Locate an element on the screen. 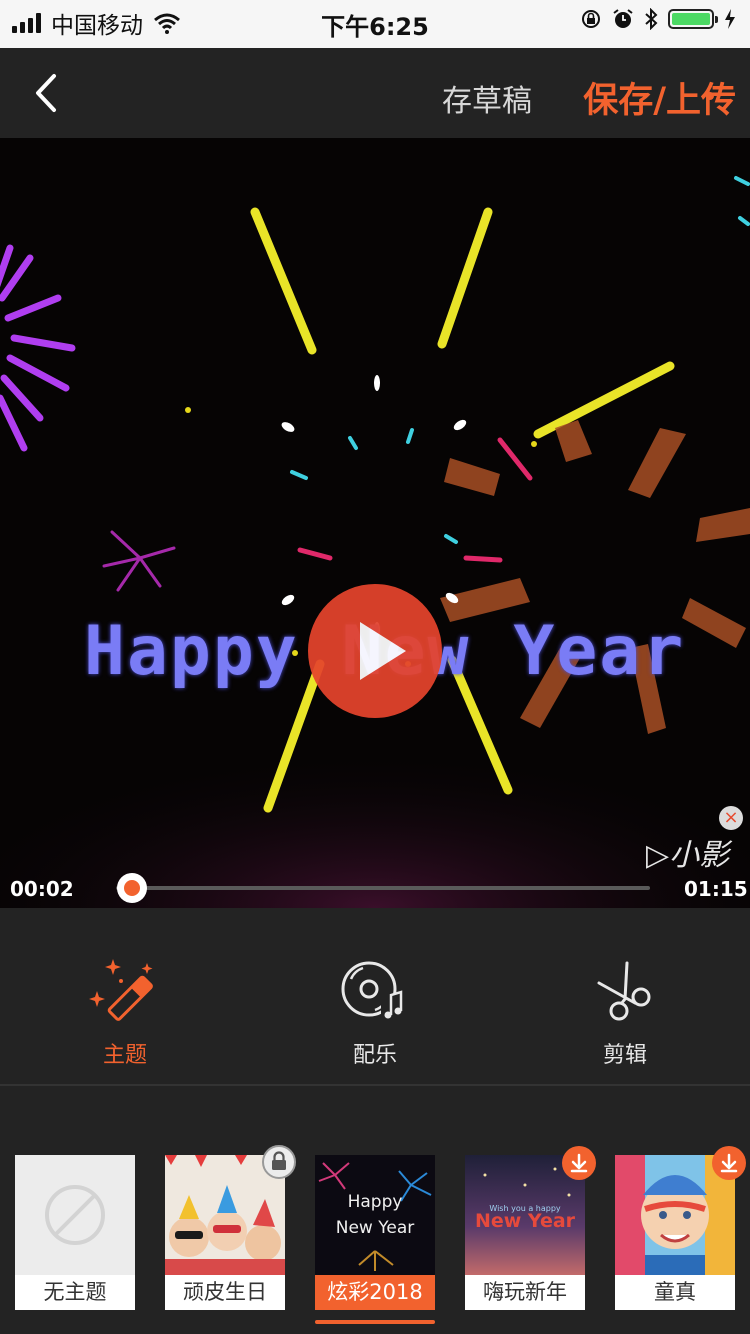 The image size is (750, 1334). charging-icon is located at coordinates (730, 19).